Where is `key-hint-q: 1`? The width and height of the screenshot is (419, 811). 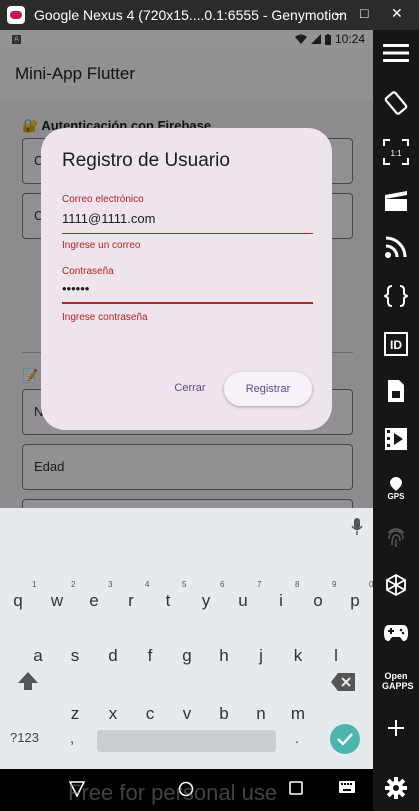 key-hint-q: 1 is located at coordinates (34, 584).